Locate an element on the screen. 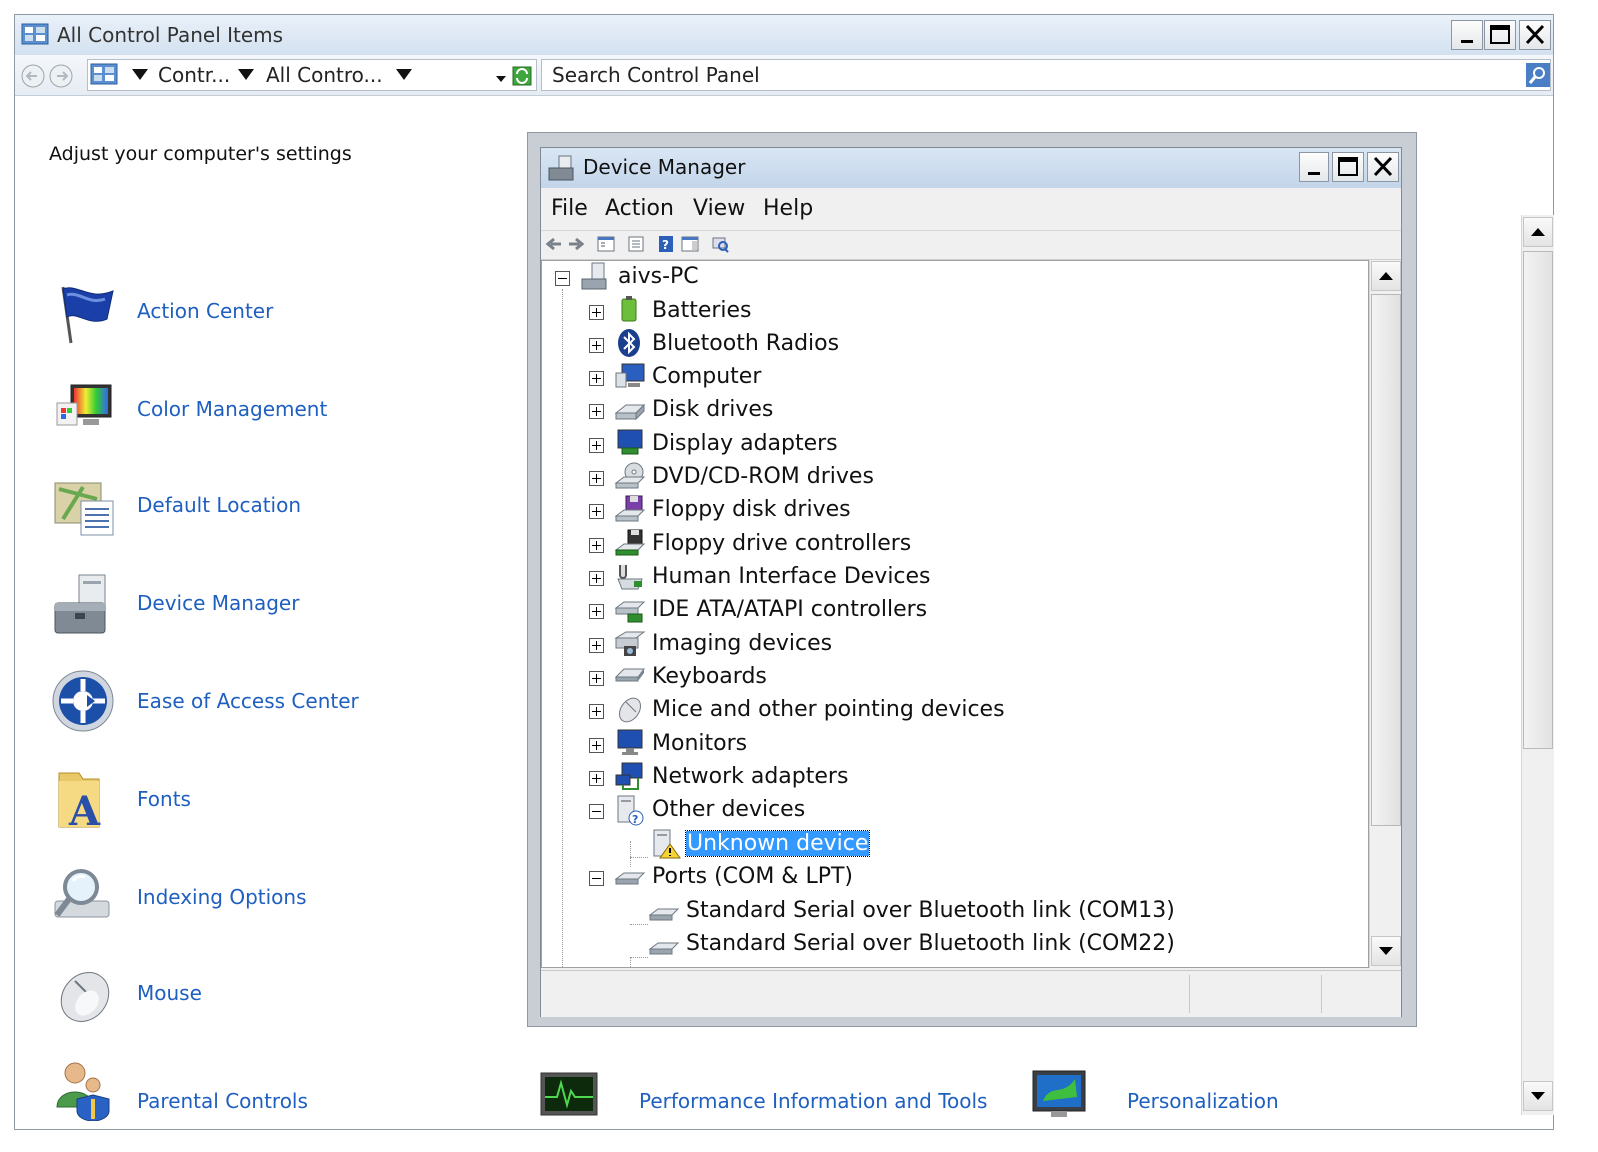 The width and height of the screenshot is (1598, 1152). tree-item-label: Batteries is located at coordinates (702, 310).